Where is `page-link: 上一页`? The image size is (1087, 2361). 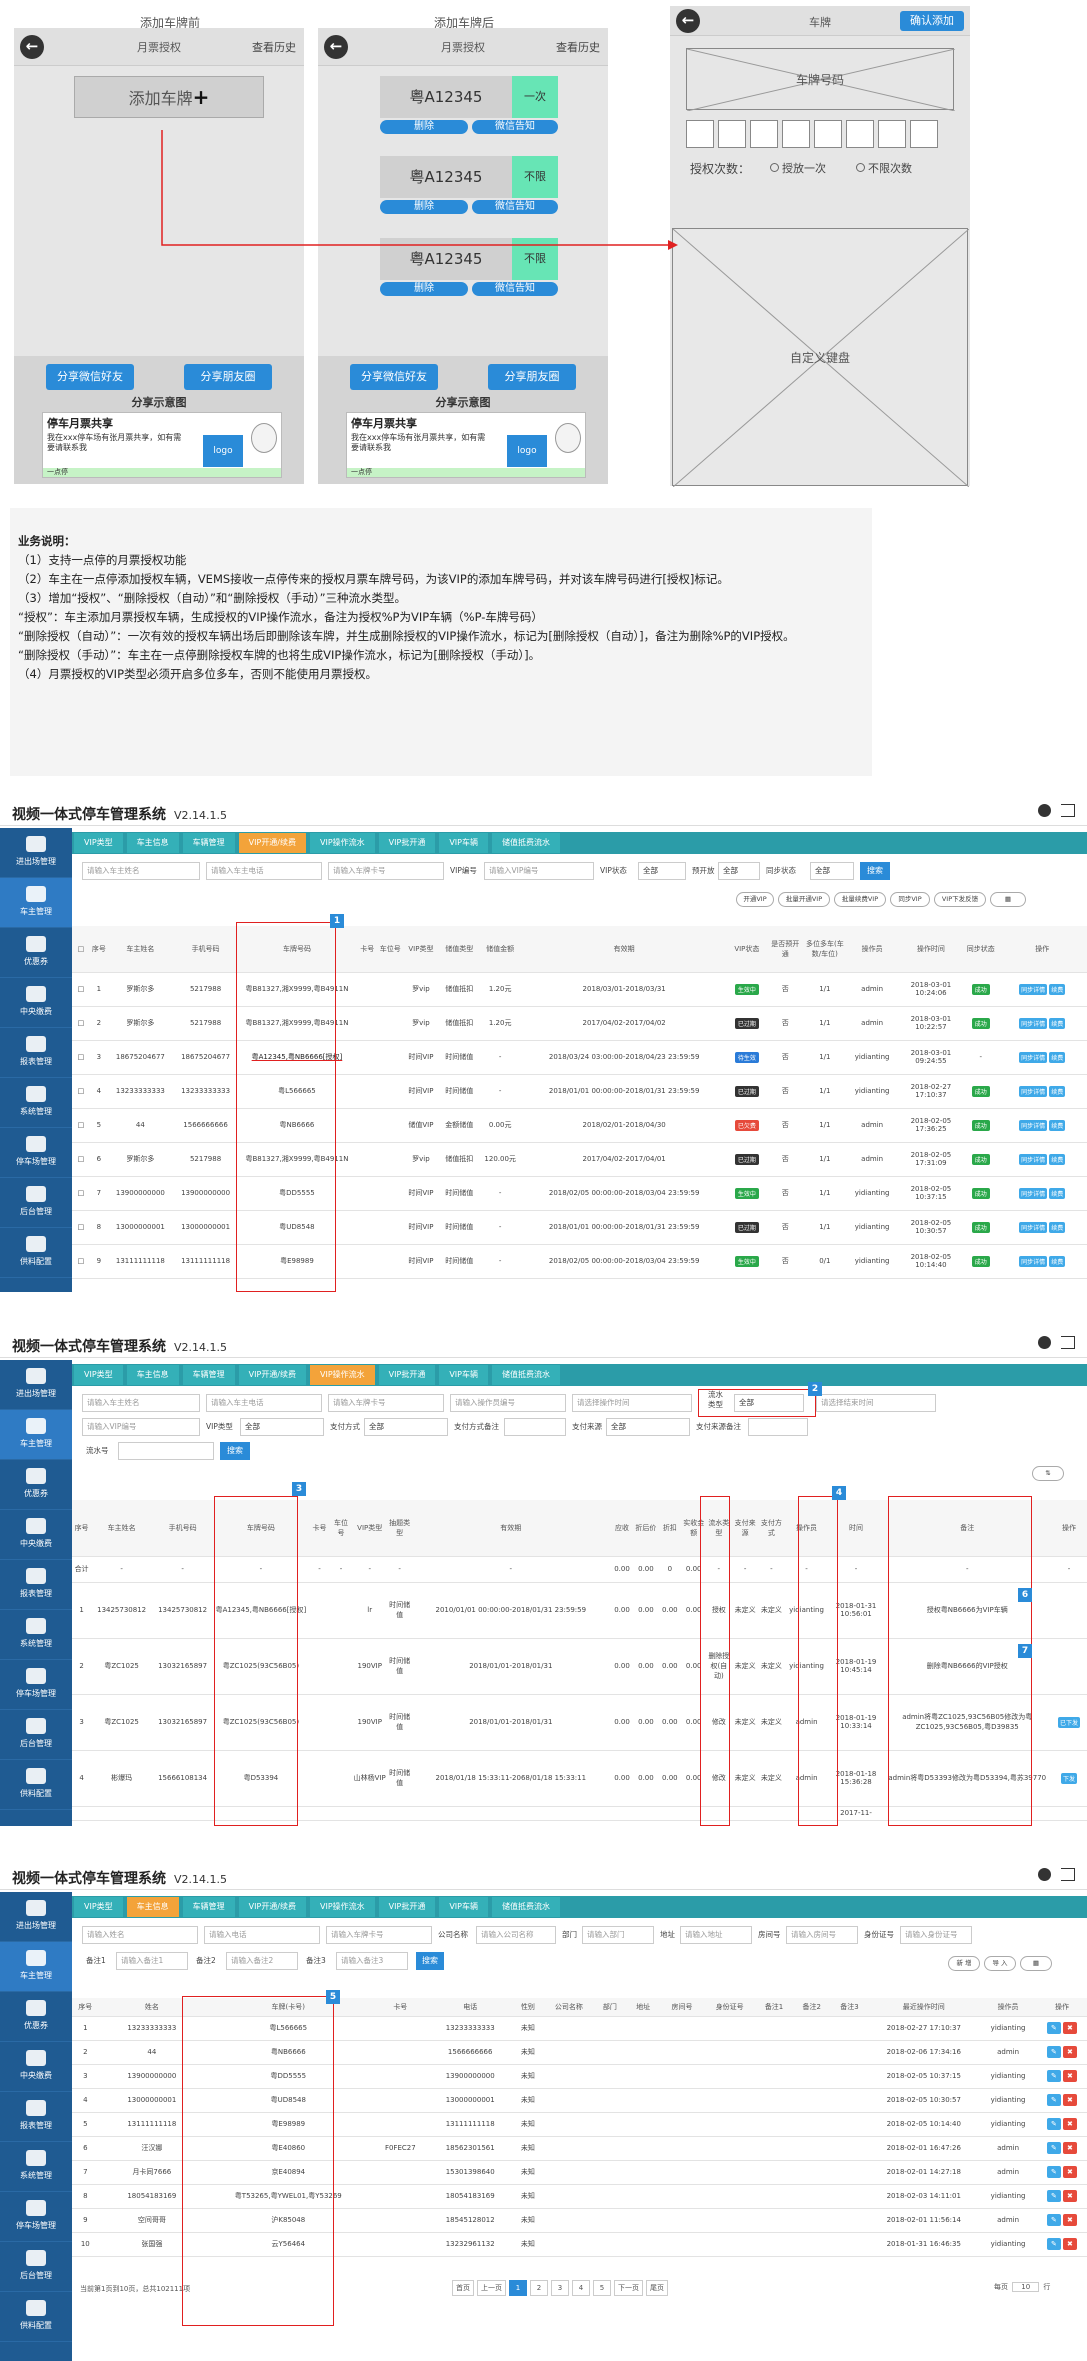
page-link: 上一页 is located at coordinates (491, 2288).